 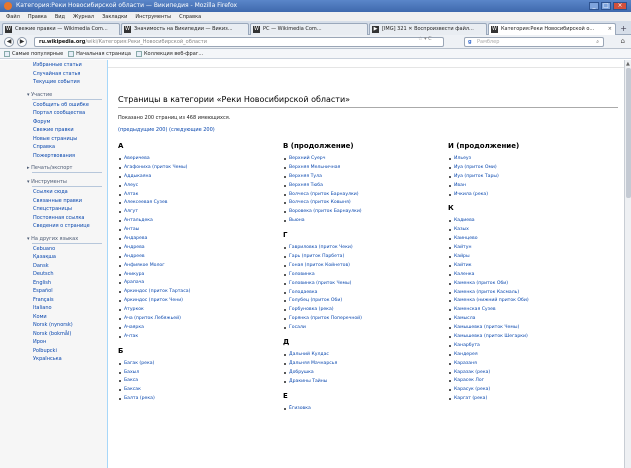 I want to click on back-button: ◀, so click(x=9, y=42).